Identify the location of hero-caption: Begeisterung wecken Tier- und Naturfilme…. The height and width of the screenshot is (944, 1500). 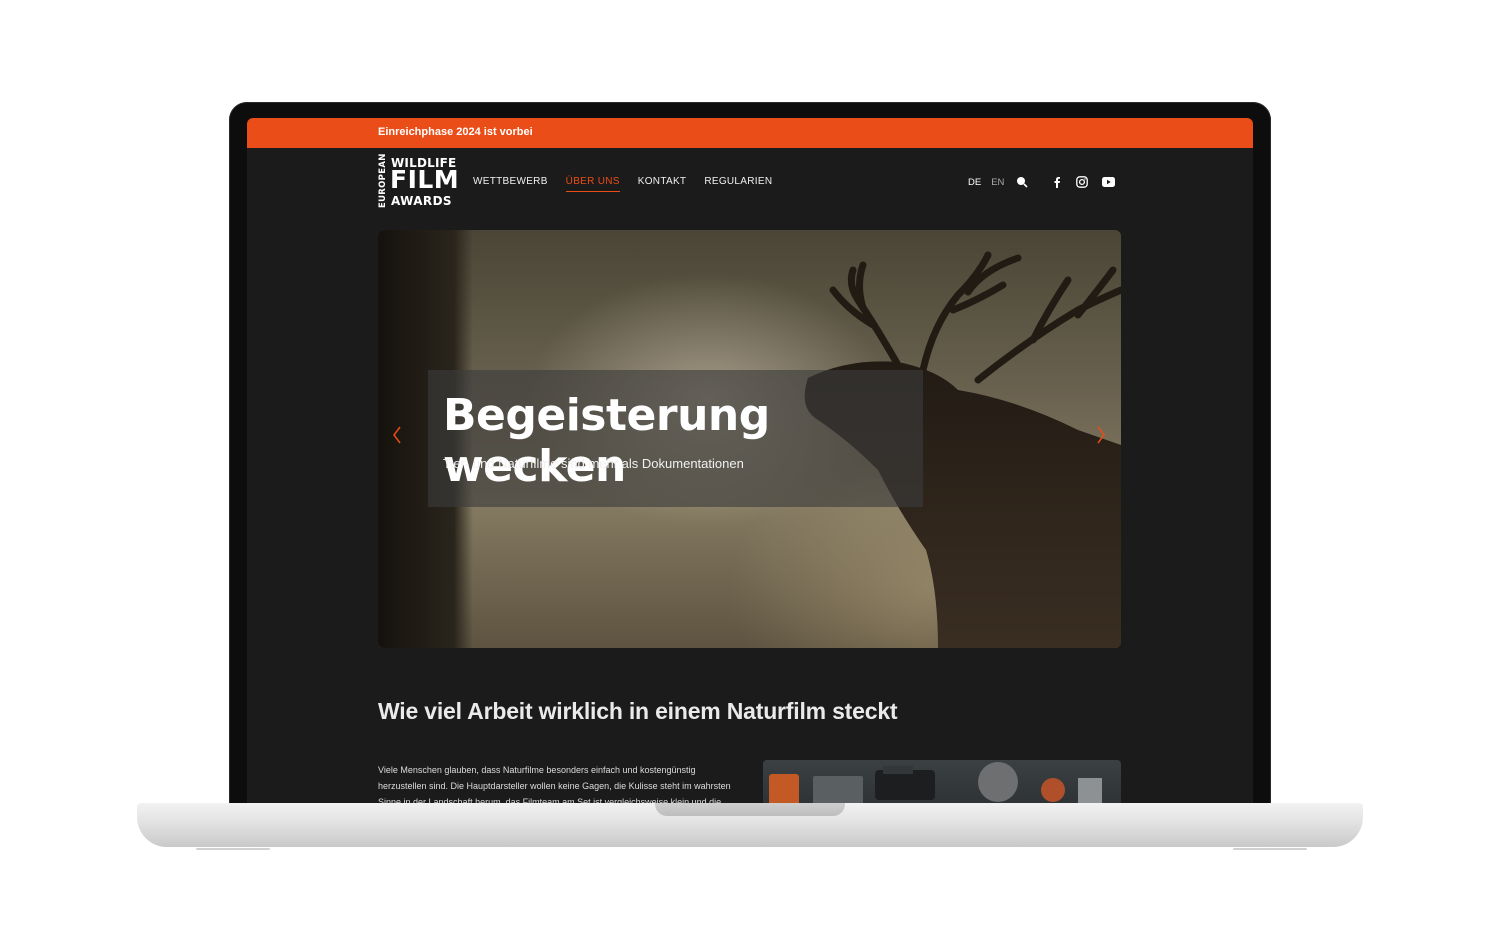
(675, 438).